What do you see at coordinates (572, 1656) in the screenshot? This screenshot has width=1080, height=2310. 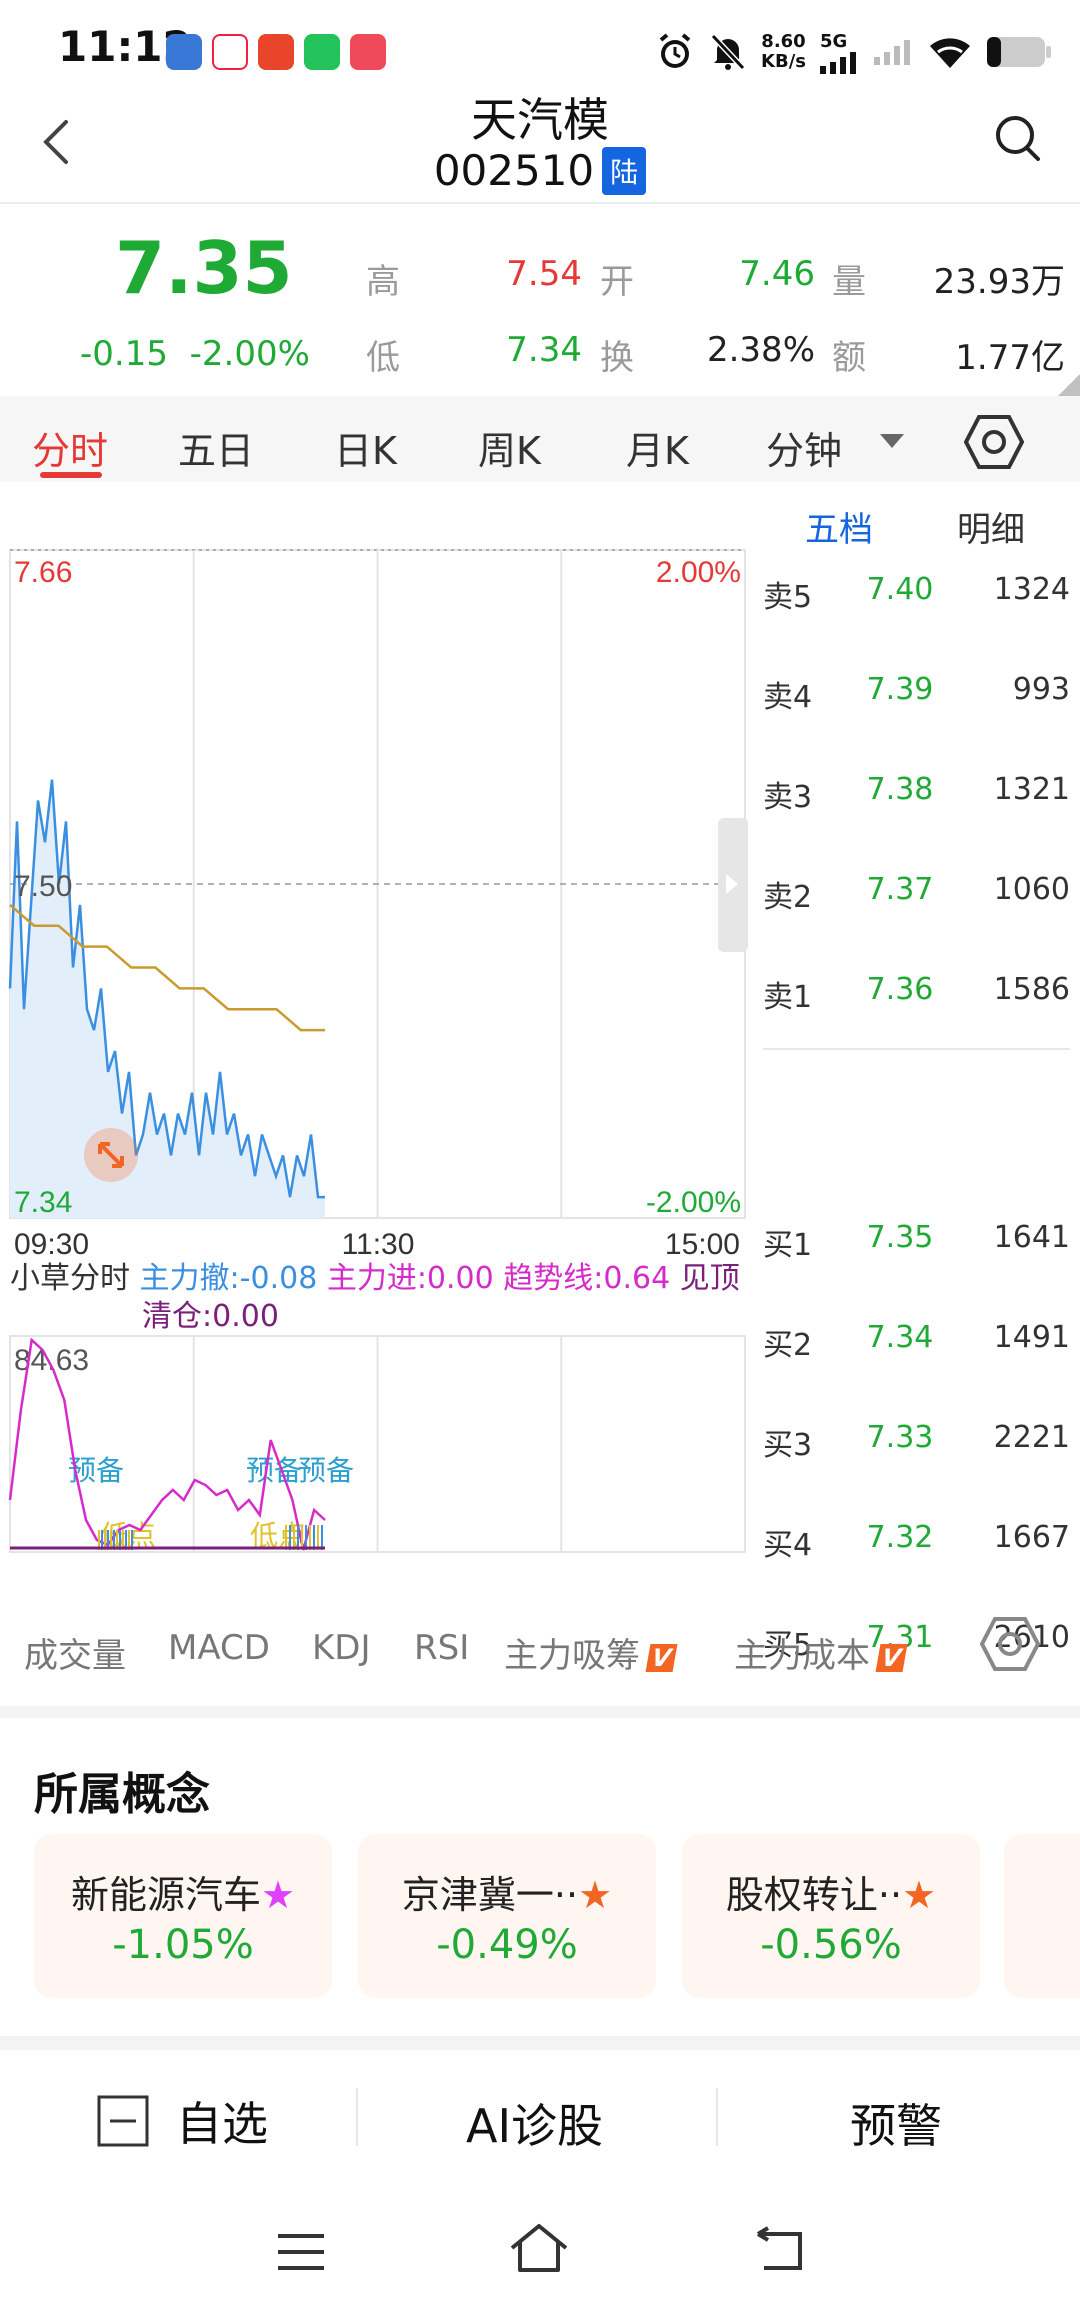 I see `ind-tab-main-accumulation-label: 主力吸筹` at bounding box center [572, 1656].